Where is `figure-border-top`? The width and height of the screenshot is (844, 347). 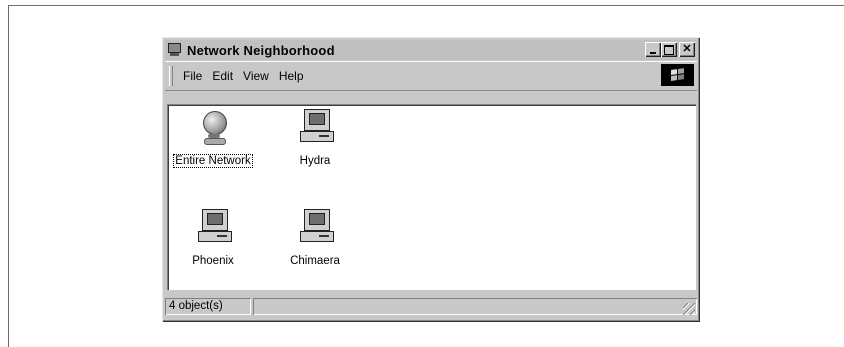 figure-border-top is located at coordinates (426, 5).